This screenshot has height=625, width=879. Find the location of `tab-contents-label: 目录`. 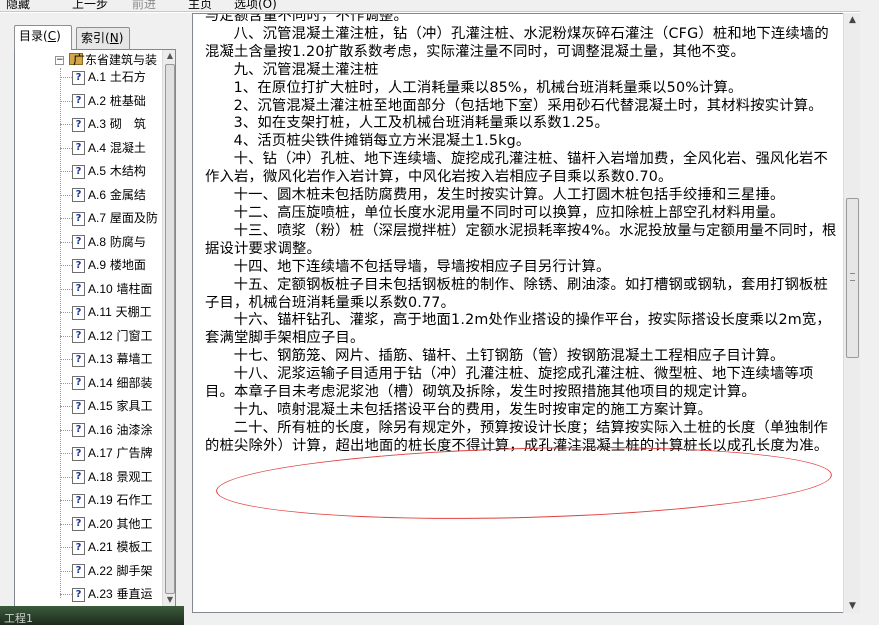

tab-contents-label: 目录 is located at coordinates (31, 36).